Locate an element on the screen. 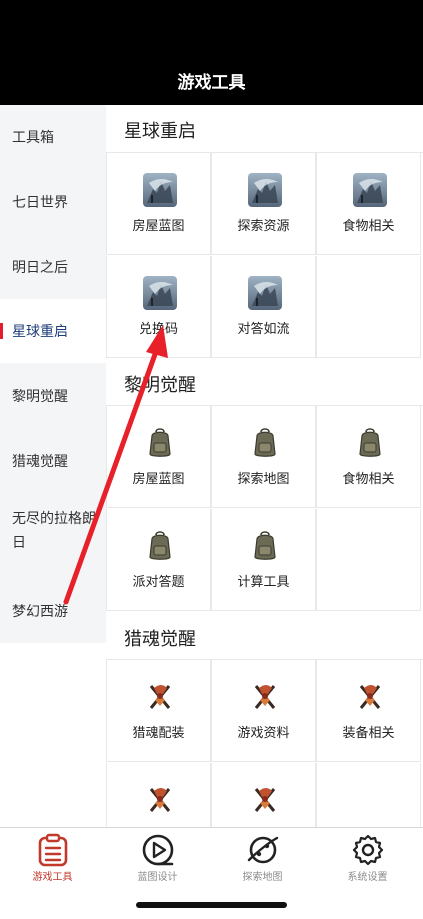 Image resolution: width=423 pixels, height=919 pixels. sidebar-item-label: 梦幻西游 is located at coordinates (40, 612).